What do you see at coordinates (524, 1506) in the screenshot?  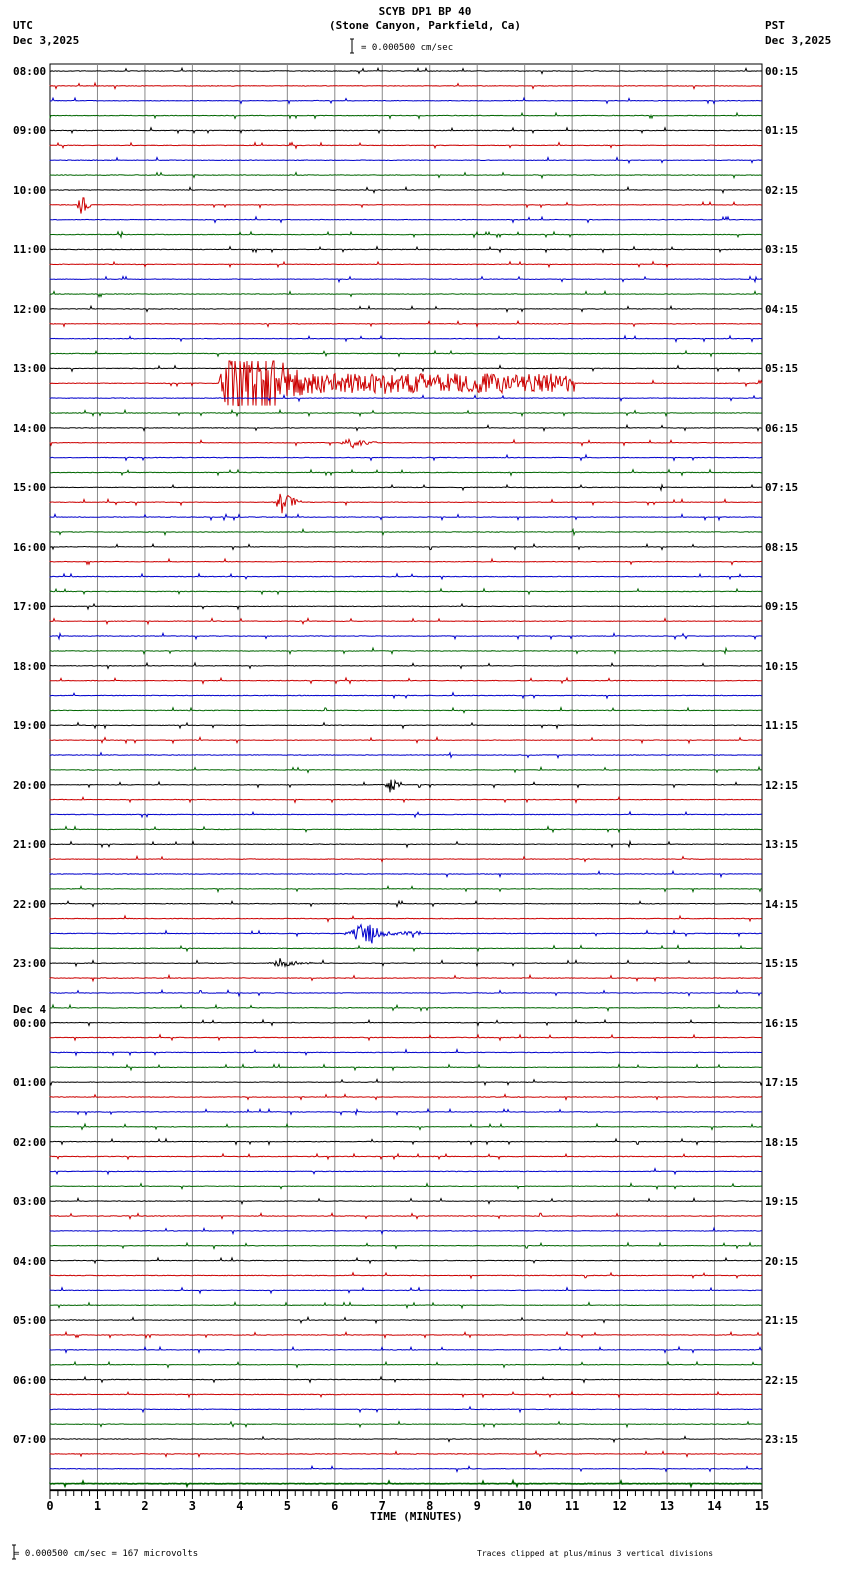 I see `x-tick-label: 10` at bounding box center [524, 1506].